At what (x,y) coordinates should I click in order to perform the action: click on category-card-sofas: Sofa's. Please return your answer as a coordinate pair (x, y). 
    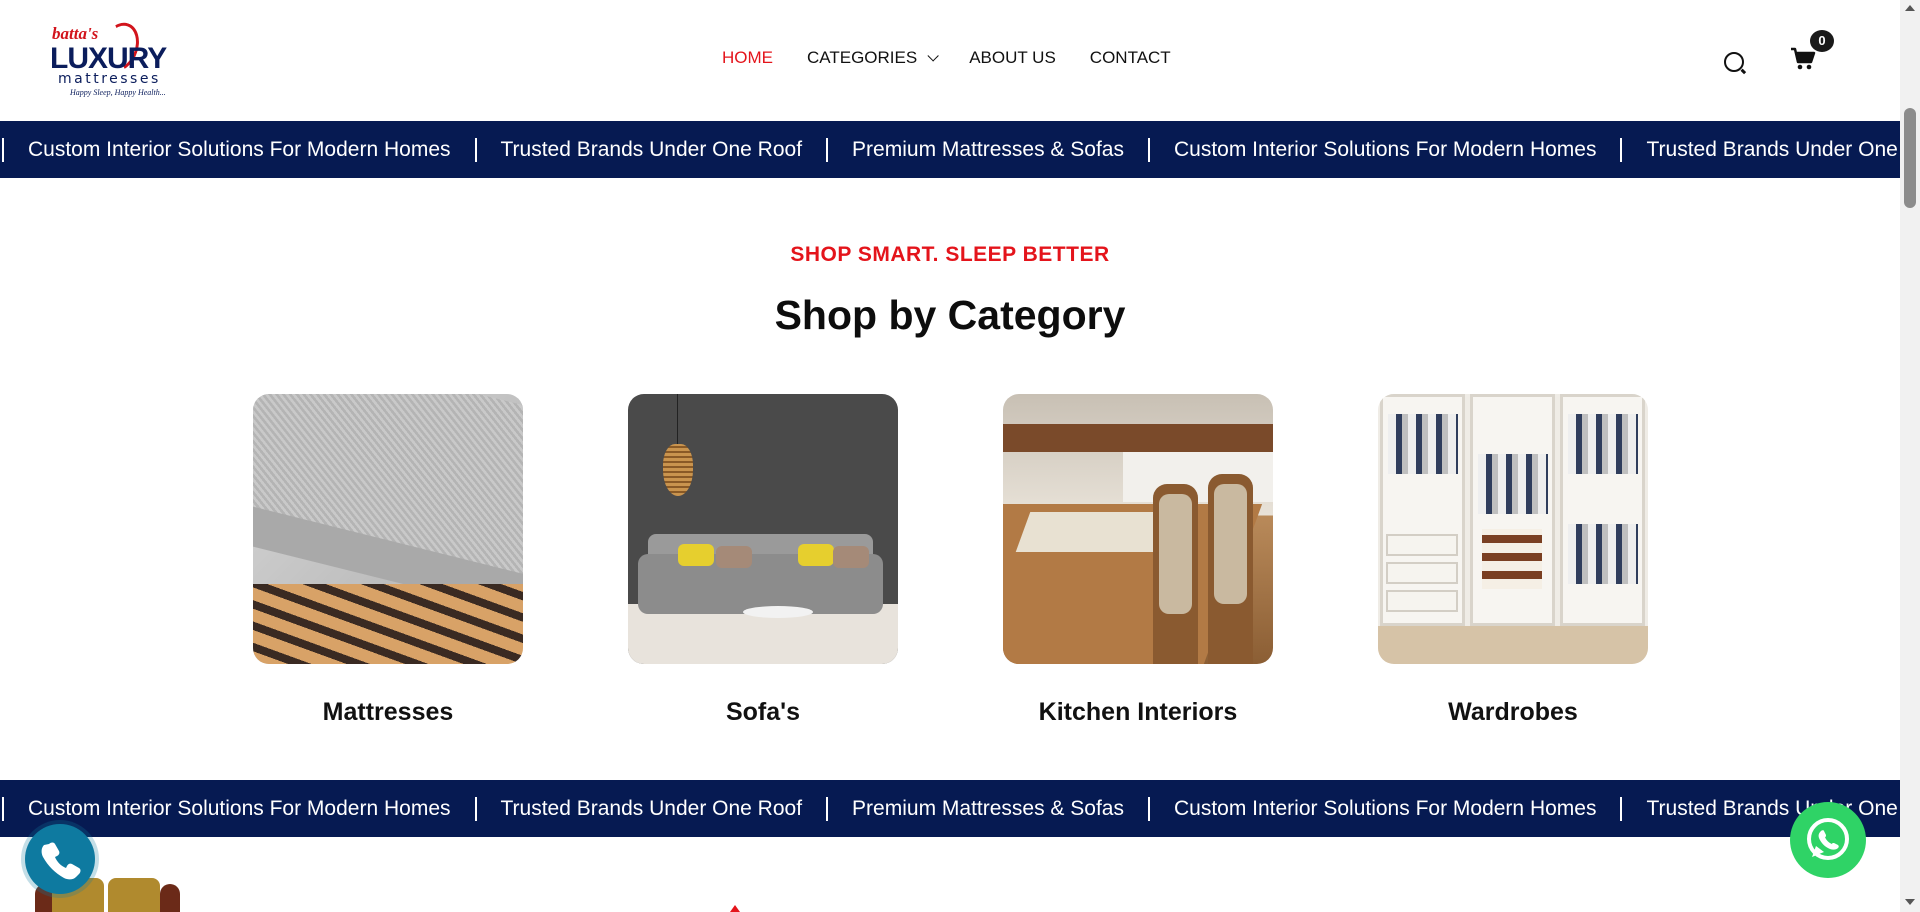
    Looking at the image, I should click on (763, 560).